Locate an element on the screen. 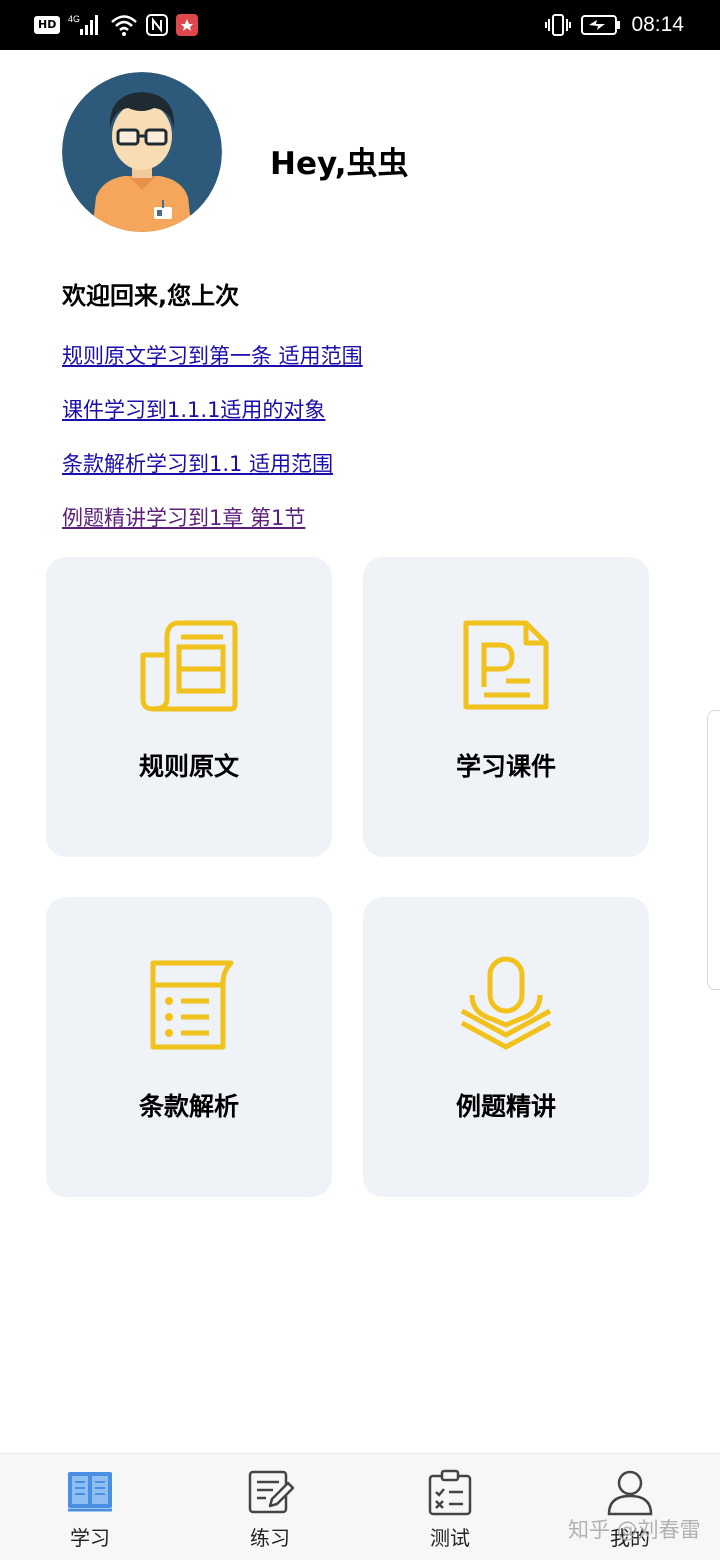 The height and width of the screenshot is (1560, 720). status-bar: HD 4G 08:14 is located at coordinates (360, 25).